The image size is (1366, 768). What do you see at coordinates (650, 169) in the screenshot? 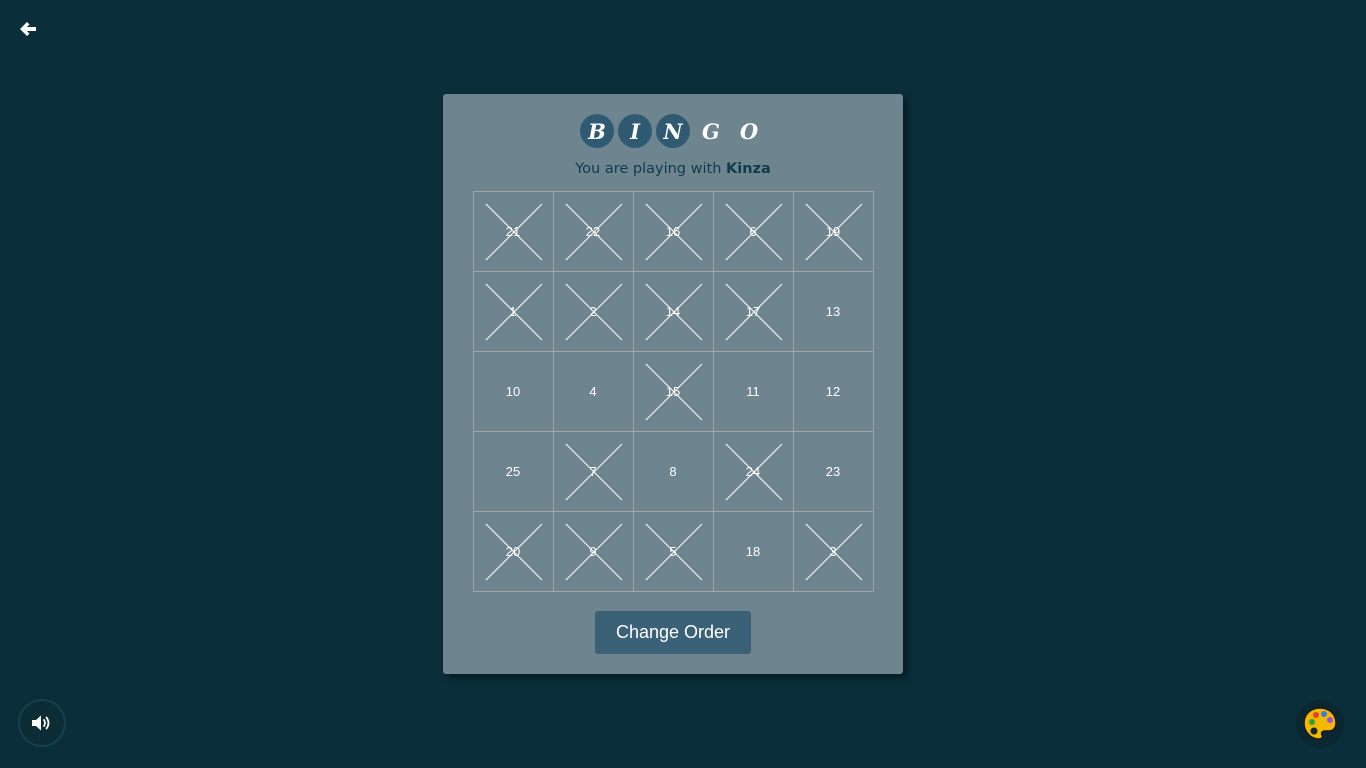
I see `status-prefix: You are playing with` at bounding box center [650, 169].